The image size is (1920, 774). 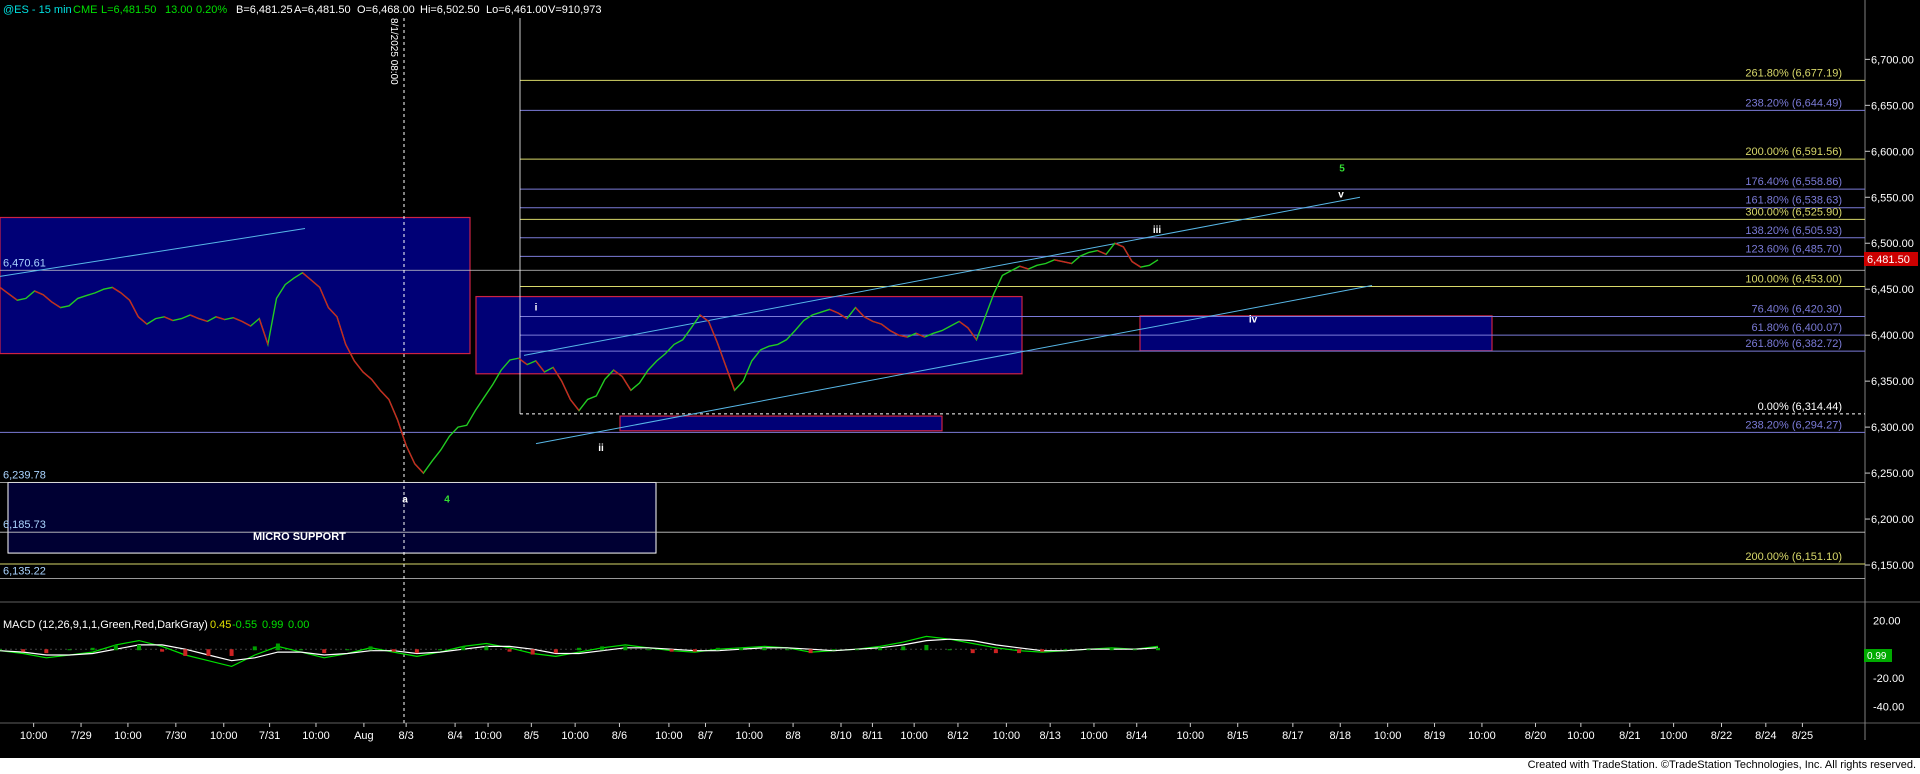 I want to click on header-symbol: @ES - 15 min, so click(x=37, y=10).